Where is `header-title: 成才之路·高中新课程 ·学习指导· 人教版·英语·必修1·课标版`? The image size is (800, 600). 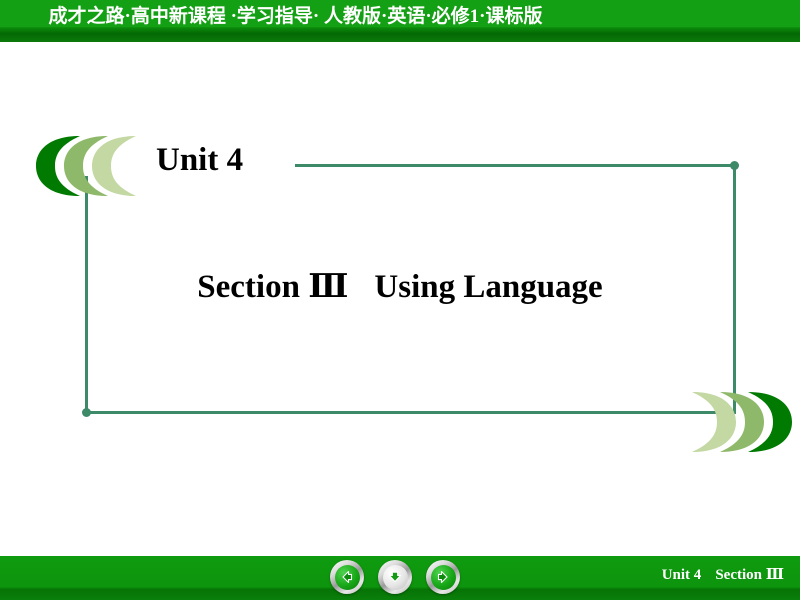 header-title: 成才之路·高中新课程 ·学习指导· 人教版·英语·必修1·课标版 is located at coordinates (295, 16).